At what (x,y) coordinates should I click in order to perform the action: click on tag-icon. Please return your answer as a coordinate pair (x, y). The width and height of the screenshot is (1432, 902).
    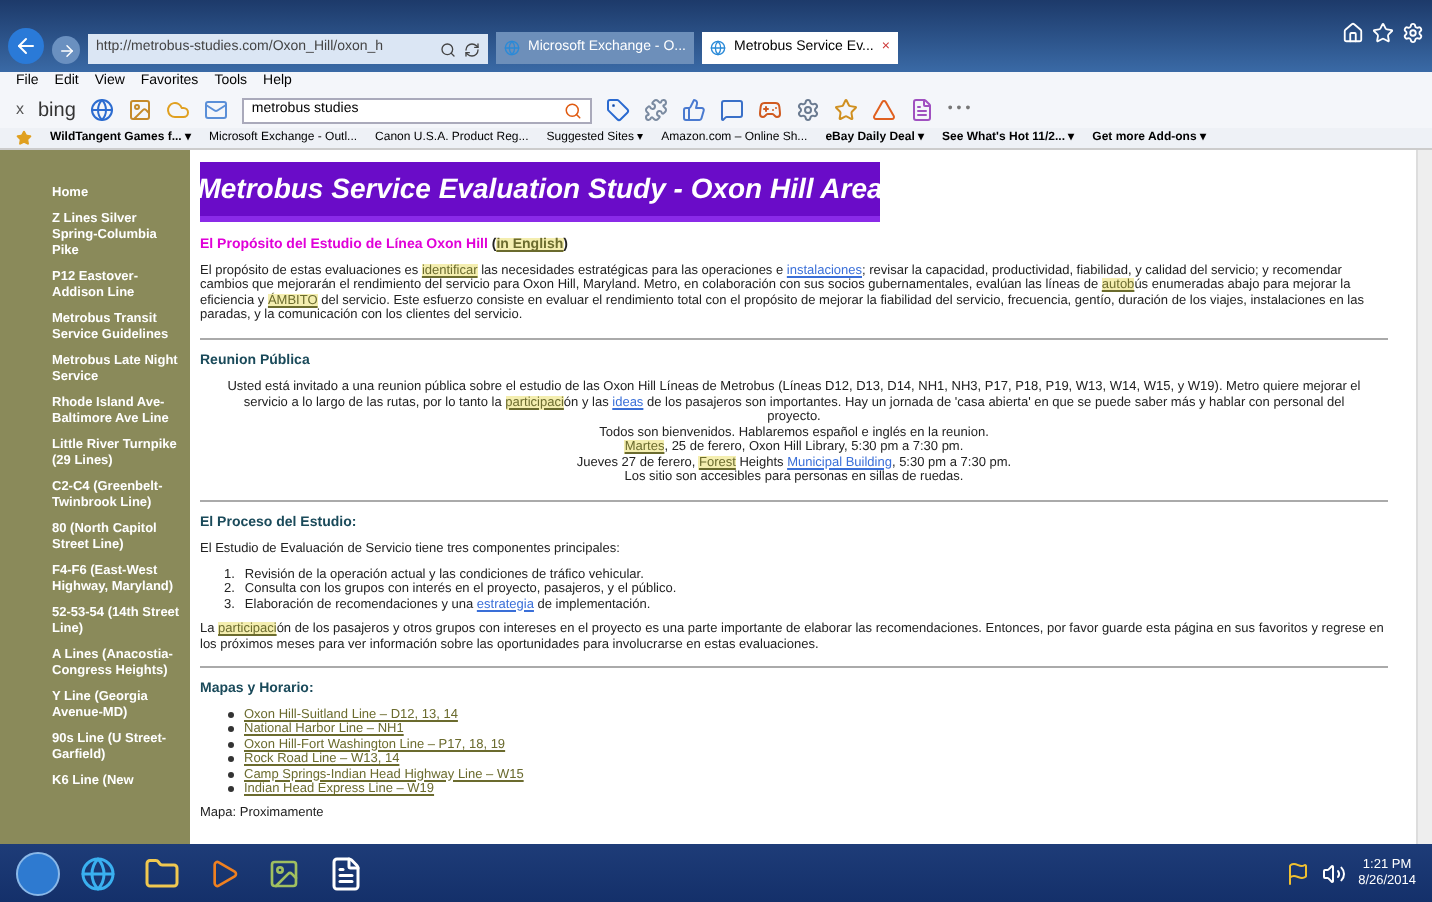
    Looking at the image, I should click on (617, 110).